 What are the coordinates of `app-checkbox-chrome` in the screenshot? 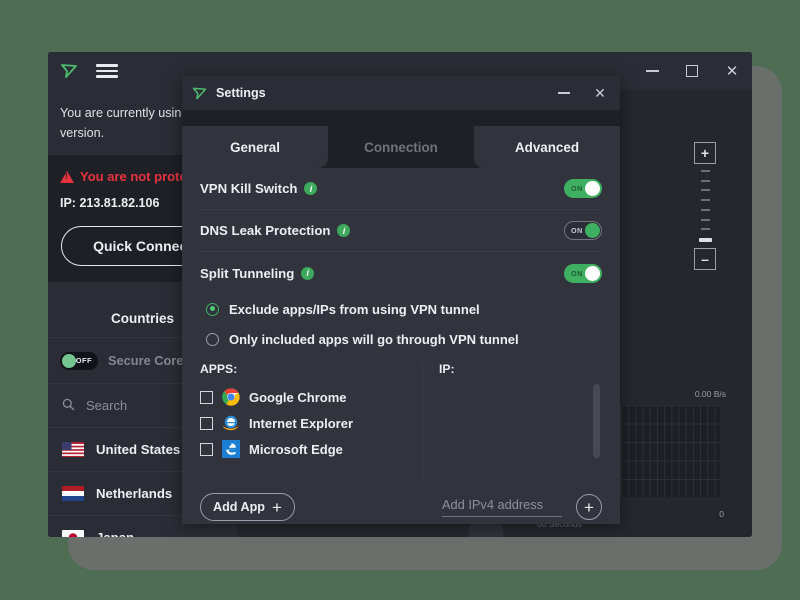 It's located at (206, 397).